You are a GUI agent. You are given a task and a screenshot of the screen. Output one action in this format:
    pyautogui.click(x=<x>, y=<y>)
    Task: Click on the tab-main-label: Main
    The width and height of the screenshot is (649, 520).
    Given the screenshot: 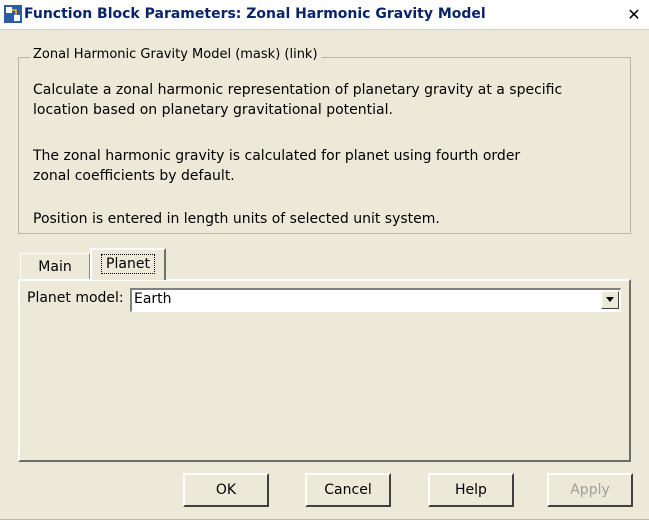 What is the action you would take?
    pyautogui.click(x=55, y=267)
    